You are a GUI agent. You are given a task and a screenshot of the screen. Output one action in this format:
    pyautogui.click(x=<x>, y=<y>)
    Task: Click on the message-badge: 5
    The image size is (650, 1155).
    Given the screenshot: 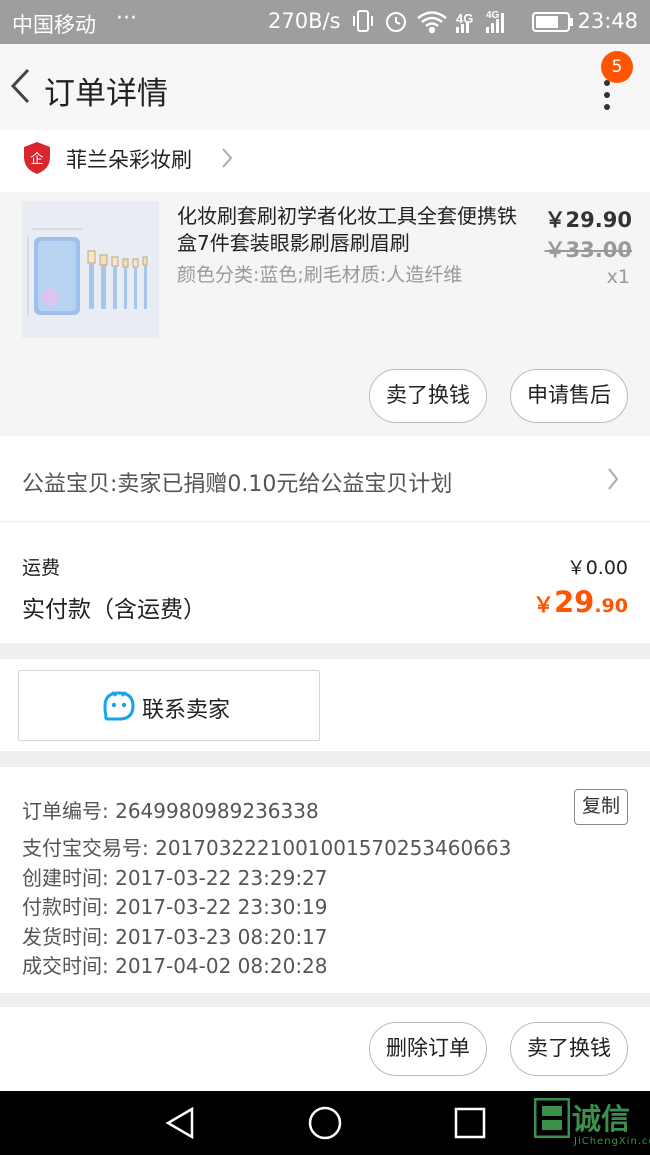 What is the action you would take?
    pyautogui.click(x=617, y=67)
    